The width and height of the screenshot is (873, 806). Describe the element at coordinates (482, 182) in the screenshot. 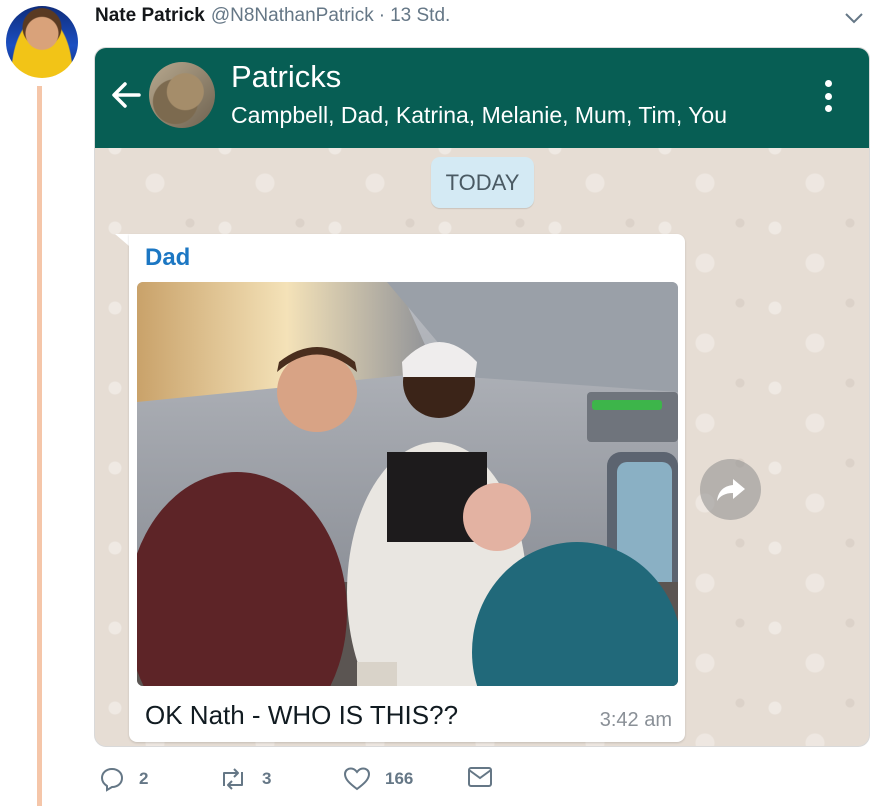

I see `date-chip: TODAY` at that location.